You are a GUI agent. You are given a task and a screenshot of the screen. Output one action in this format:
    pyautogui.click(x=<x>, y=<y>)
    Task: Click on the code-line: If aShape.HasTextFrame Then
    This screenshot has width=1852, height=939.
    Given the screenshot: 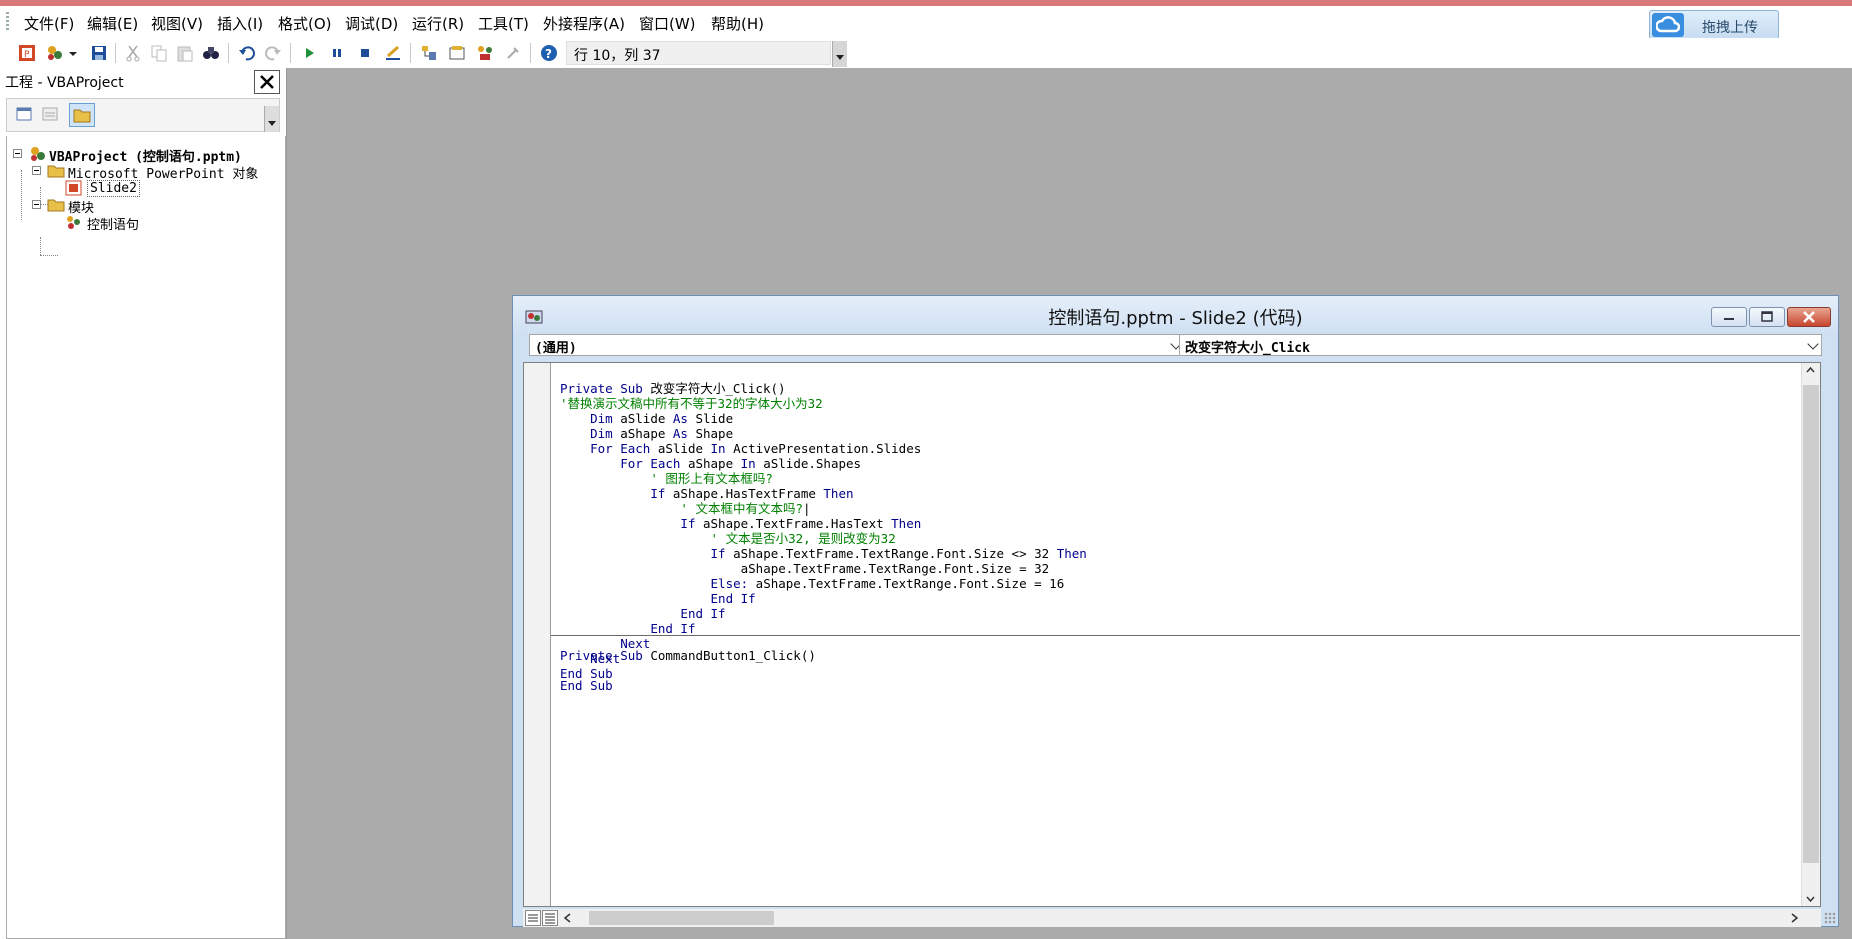 What is the action you would take?
    pyautogui.click(x=823, y=493)
    